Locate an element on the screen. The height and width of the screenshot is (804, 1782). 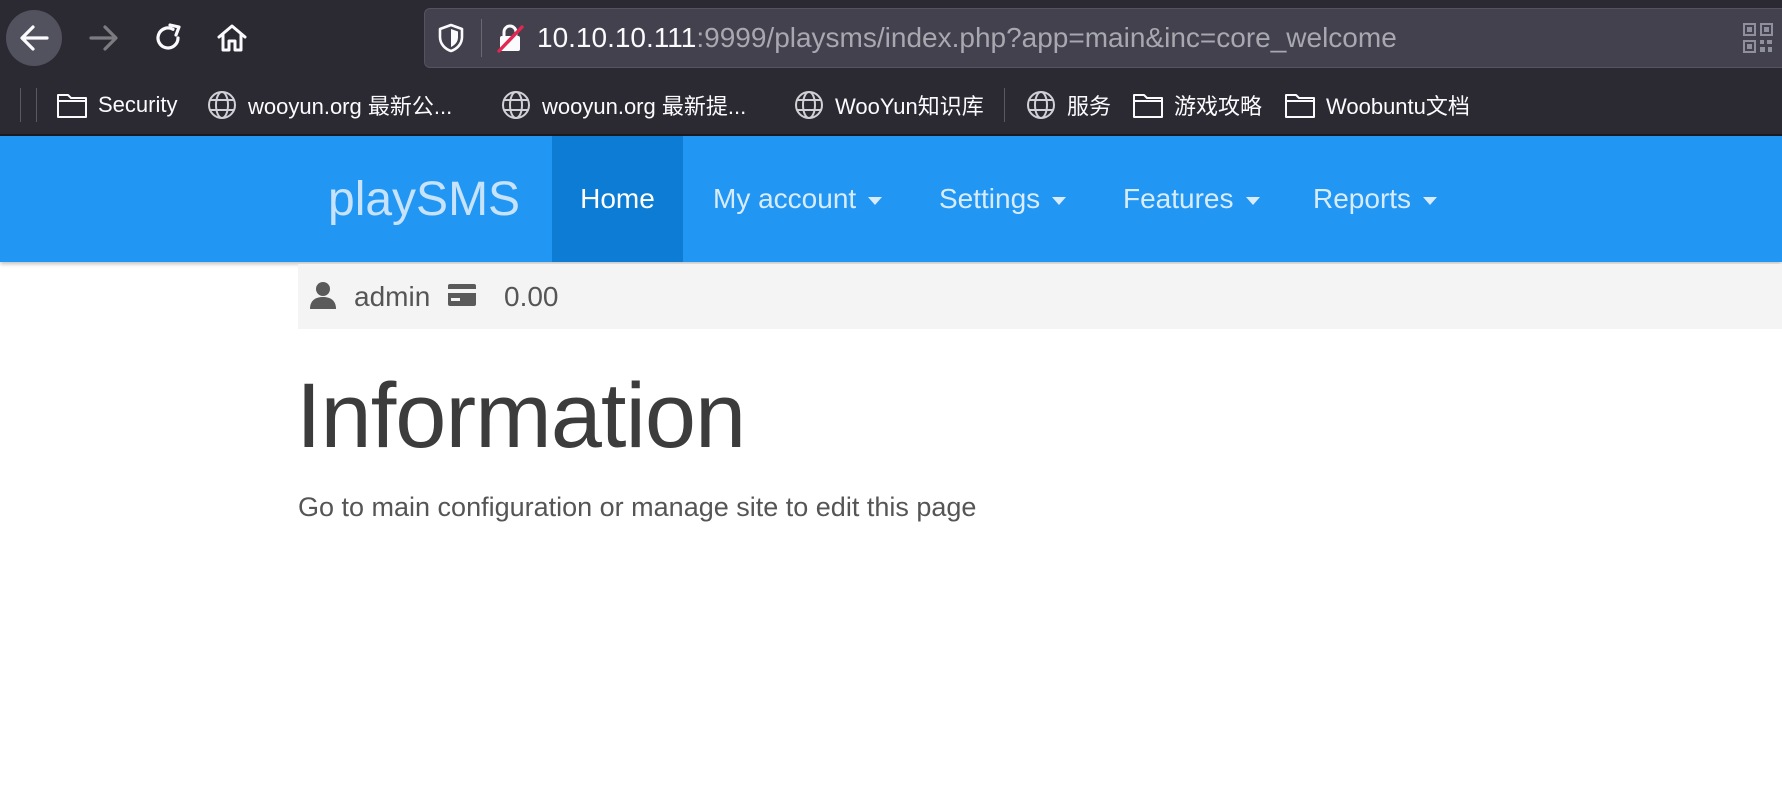
nav-label: My account is located at coordinates (785, 198).